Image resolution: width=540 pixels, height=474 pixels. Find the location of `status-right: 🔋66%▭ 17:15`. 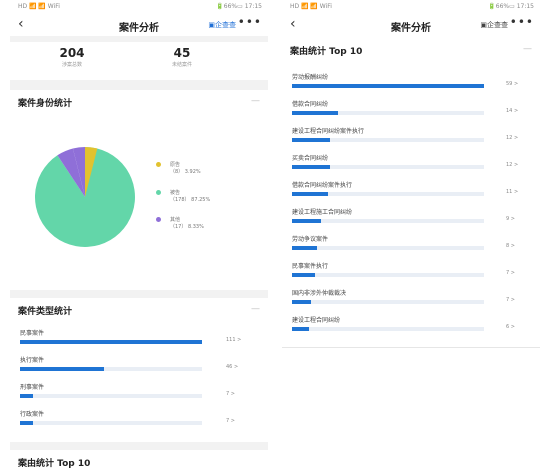

status-right: 🔋66%▭ 17:15 is located at coordinates (239, 6).